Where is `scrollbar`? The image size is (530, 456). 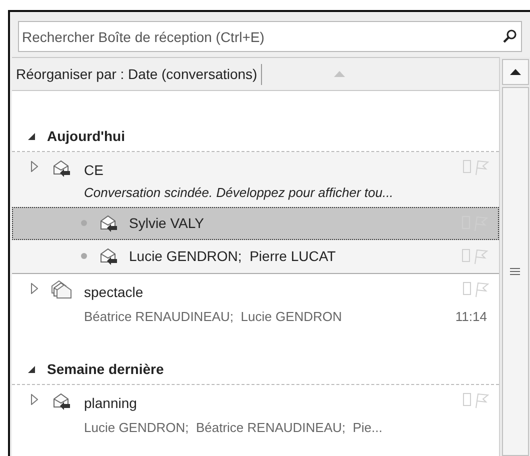
scrollbar is located at coordinates (514, 256).